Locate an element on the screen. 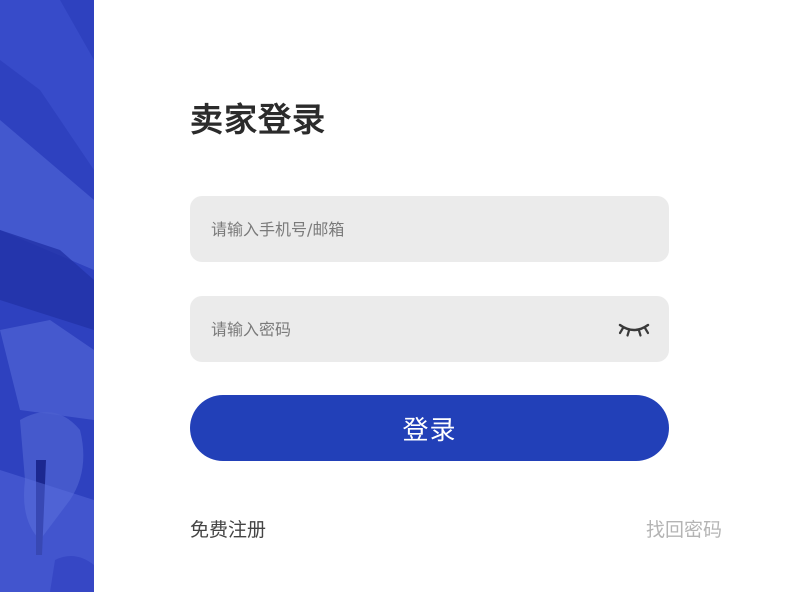  password-input is located at coordinates (429, 329).